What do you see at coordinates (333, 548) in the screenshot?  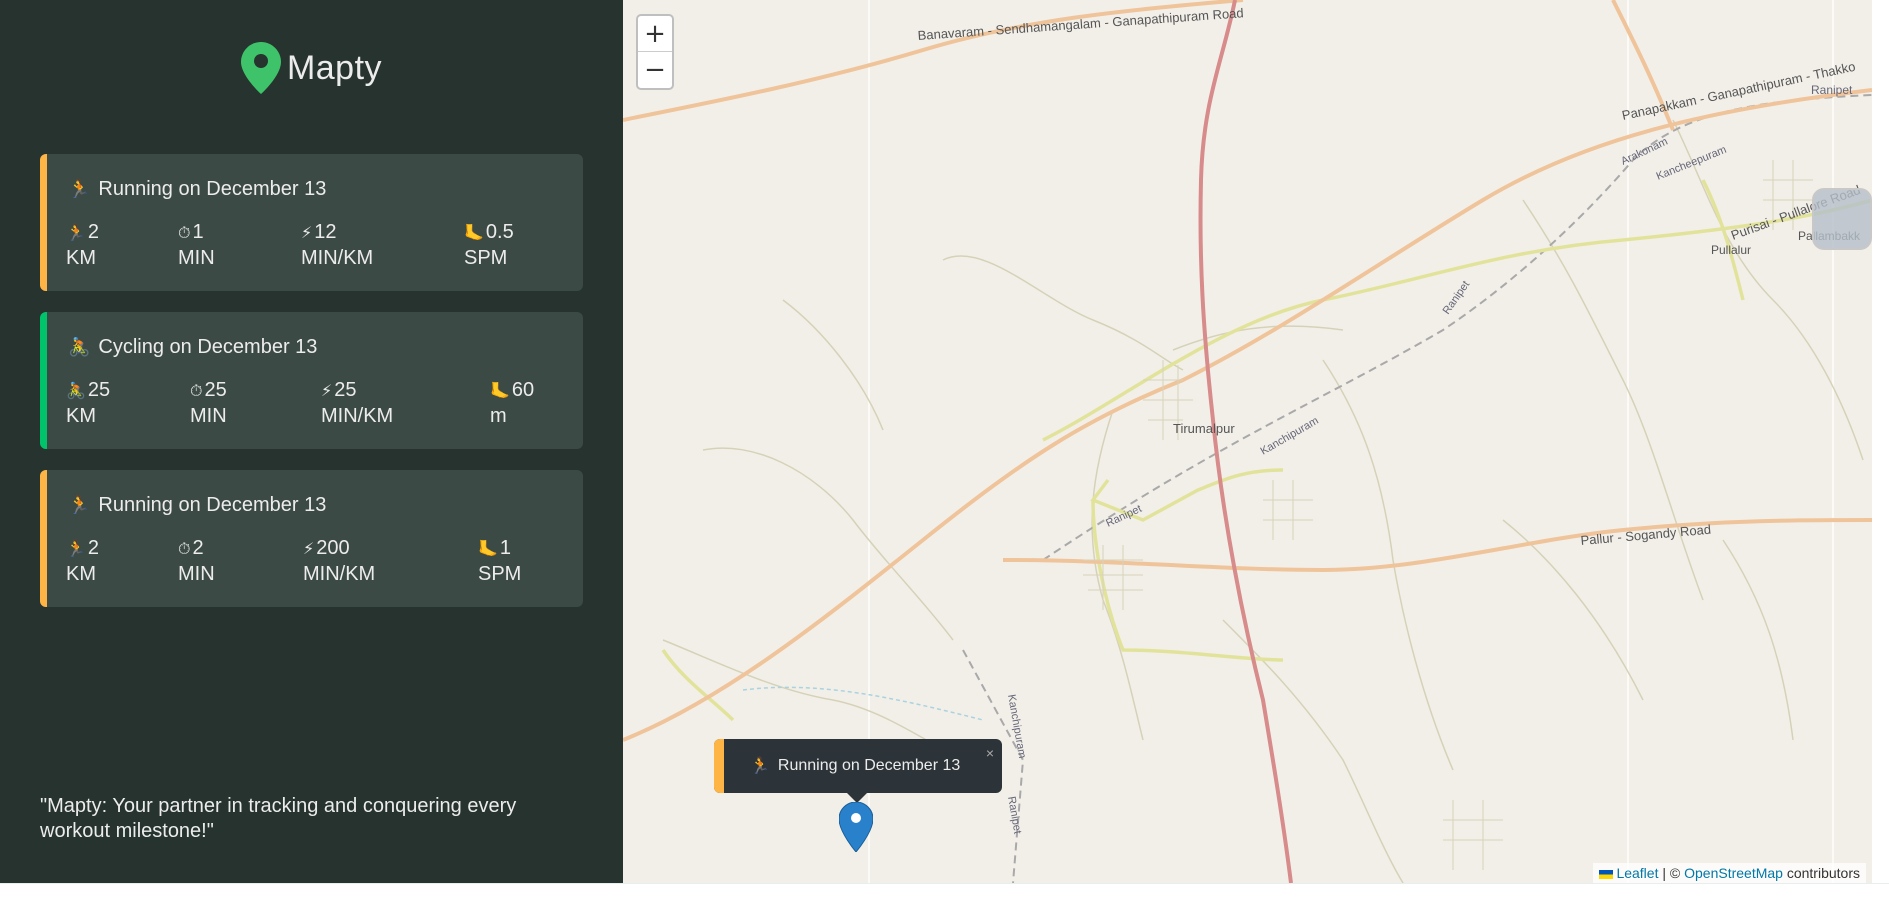 I see `pace-value: 200` at bounding box center [333, 548].